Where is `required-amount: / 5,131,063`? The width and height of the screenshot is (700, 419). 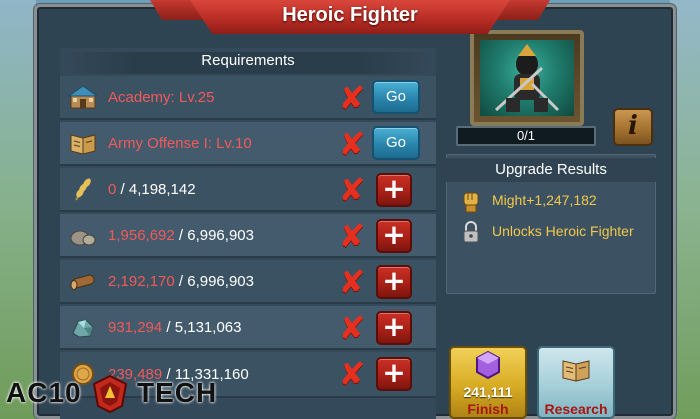
required-amount: / 5,131,063 is located at coordinates (202, 327).